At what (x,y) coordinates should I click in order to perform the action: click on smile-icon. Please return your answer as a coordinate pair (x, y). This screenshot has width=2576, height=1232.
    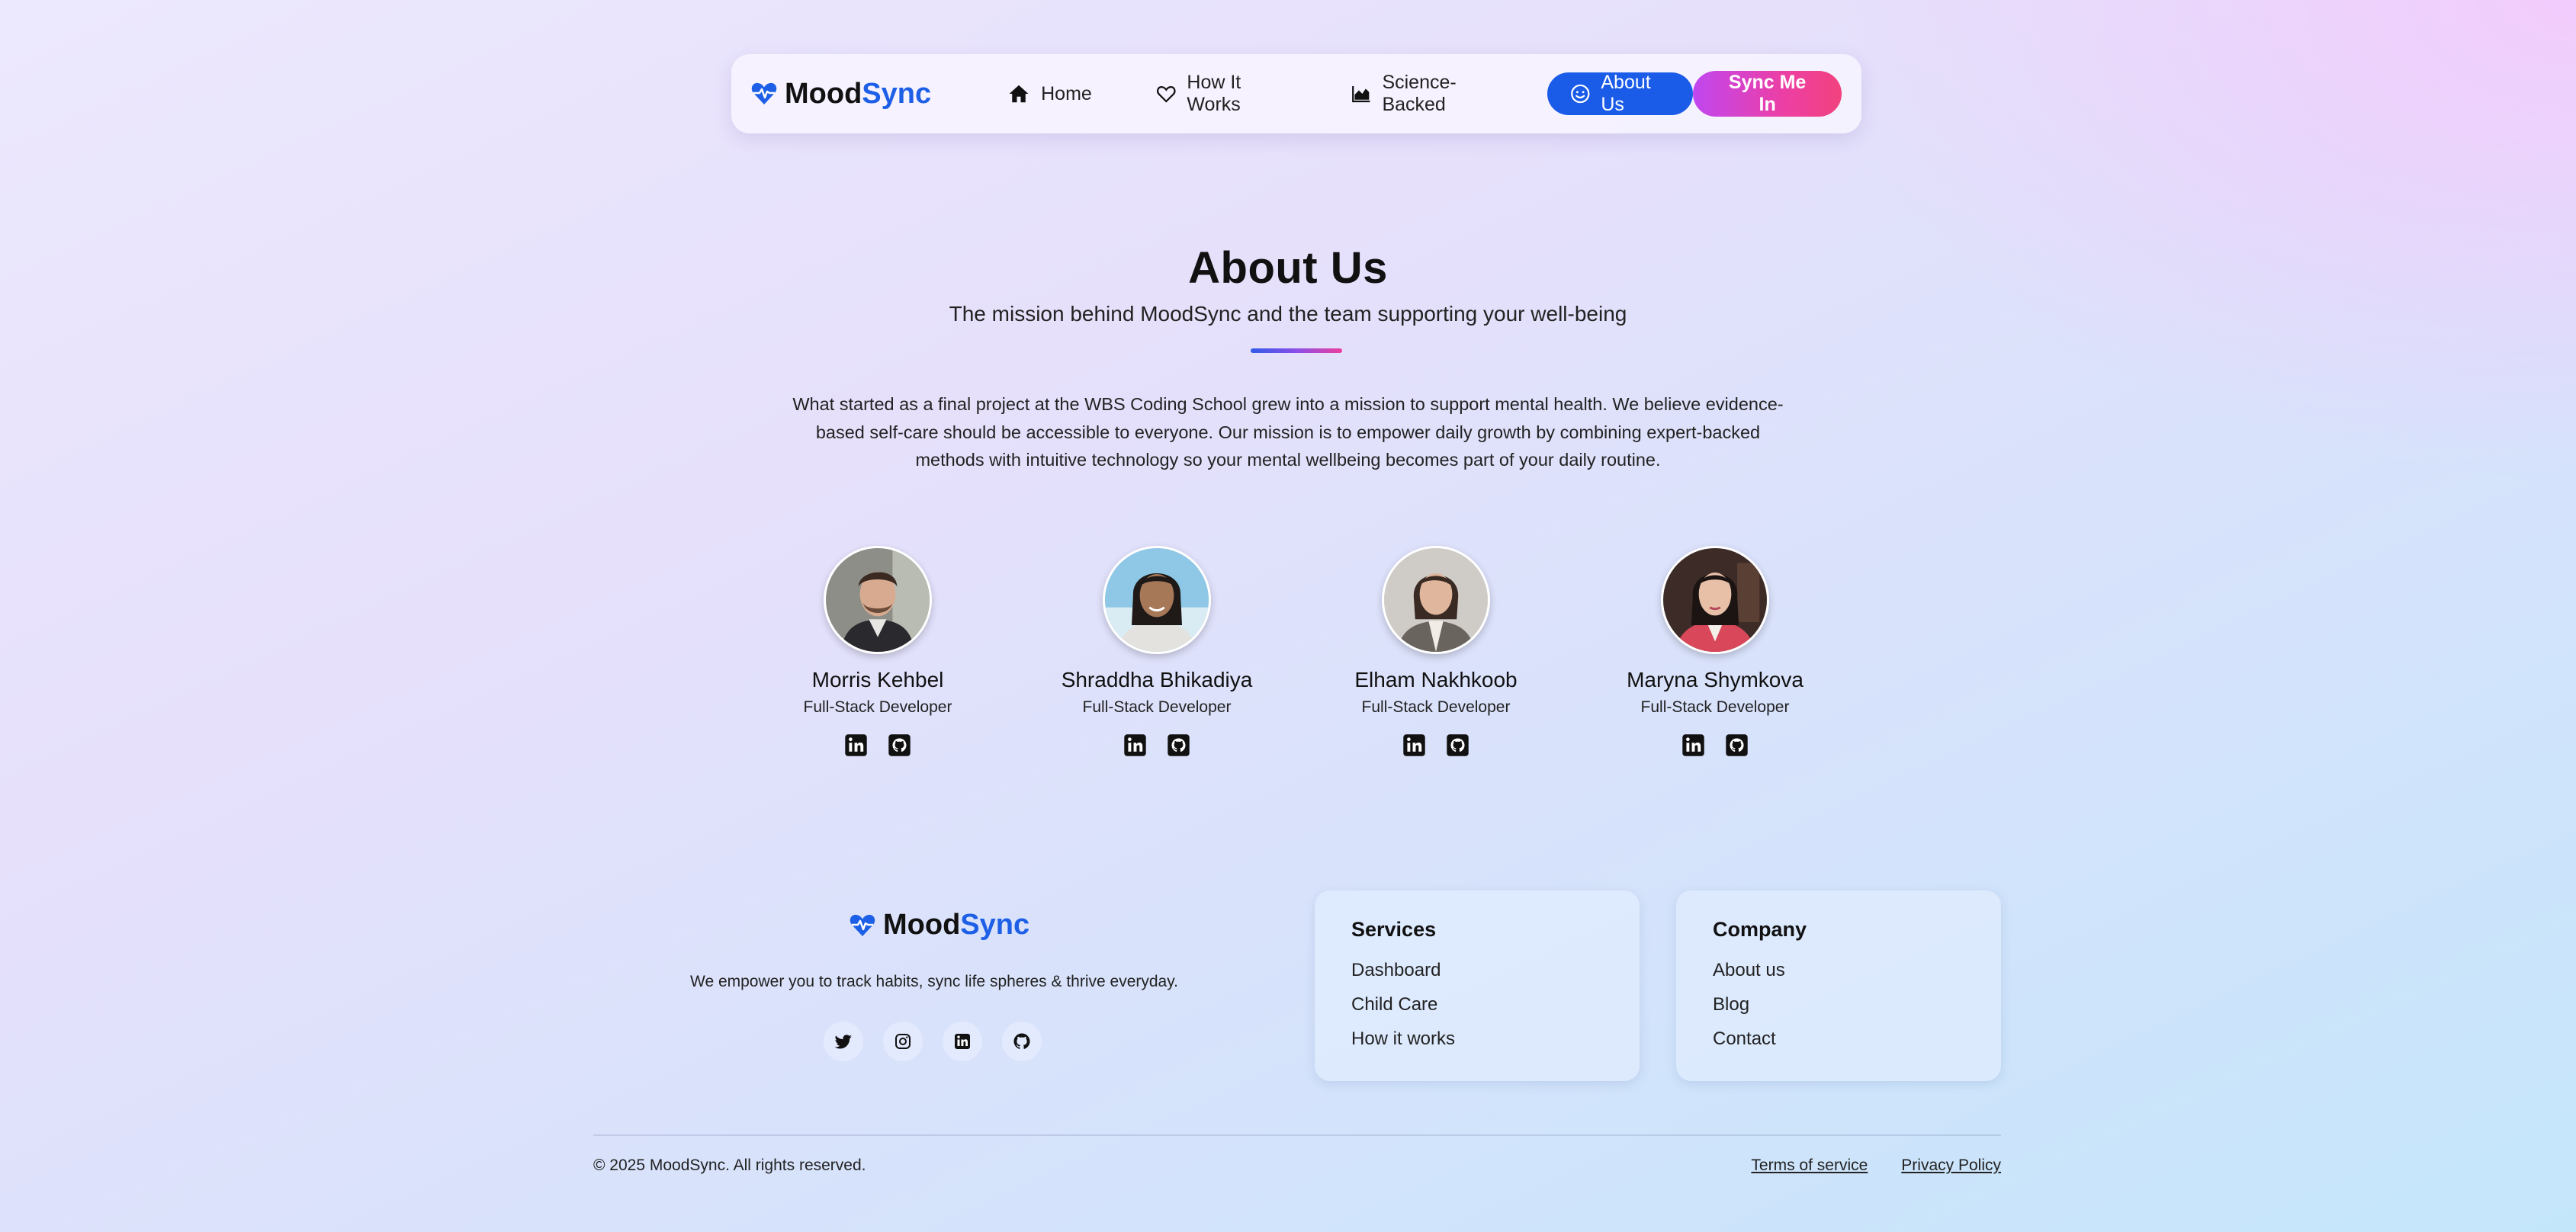
    Looking at the image, I should click on (1580, 94).